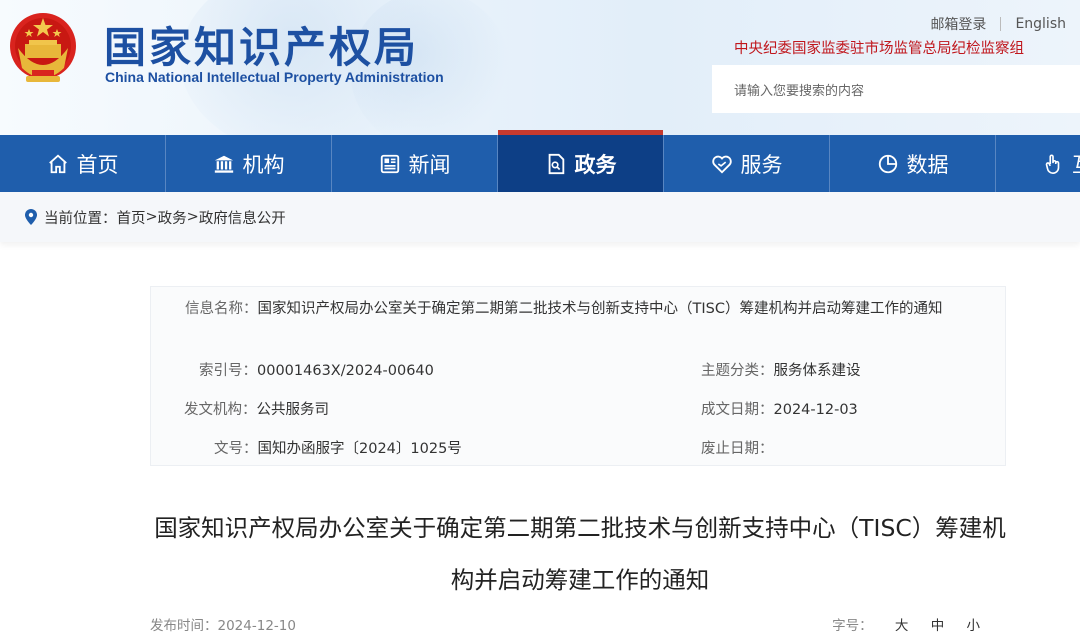 Image resolution: width=1080 pixels, height=635 pixels. What do you see at coordinates (263, 164) in the screenshot?
I see `nav-label: 机构` at bounding box center [263, 164].